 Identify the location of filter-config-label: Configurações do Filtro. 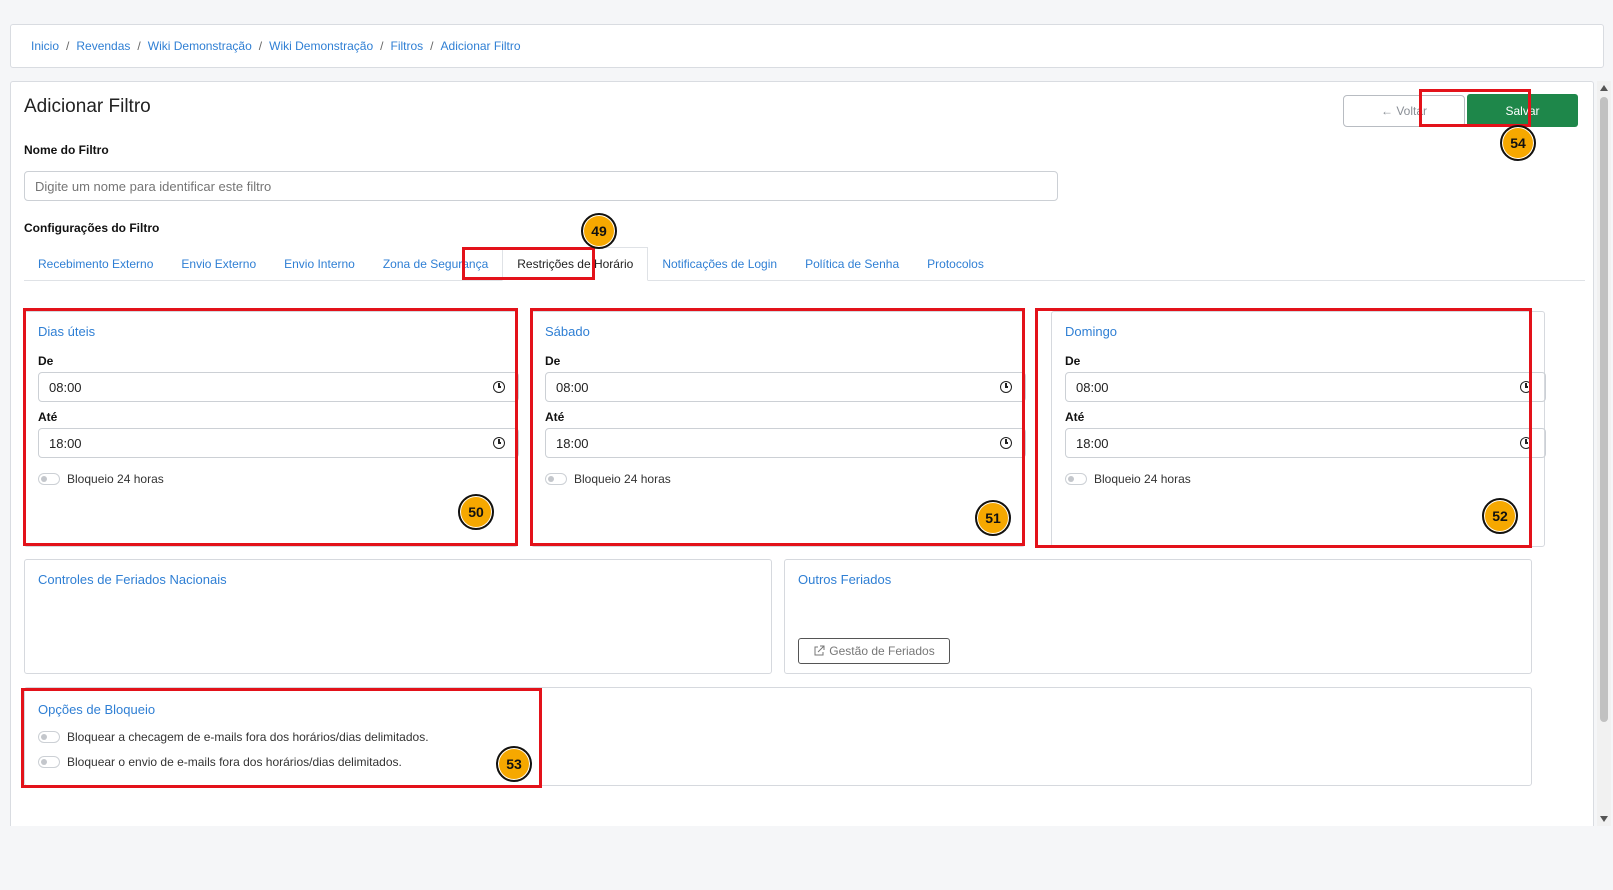
(92, 228).